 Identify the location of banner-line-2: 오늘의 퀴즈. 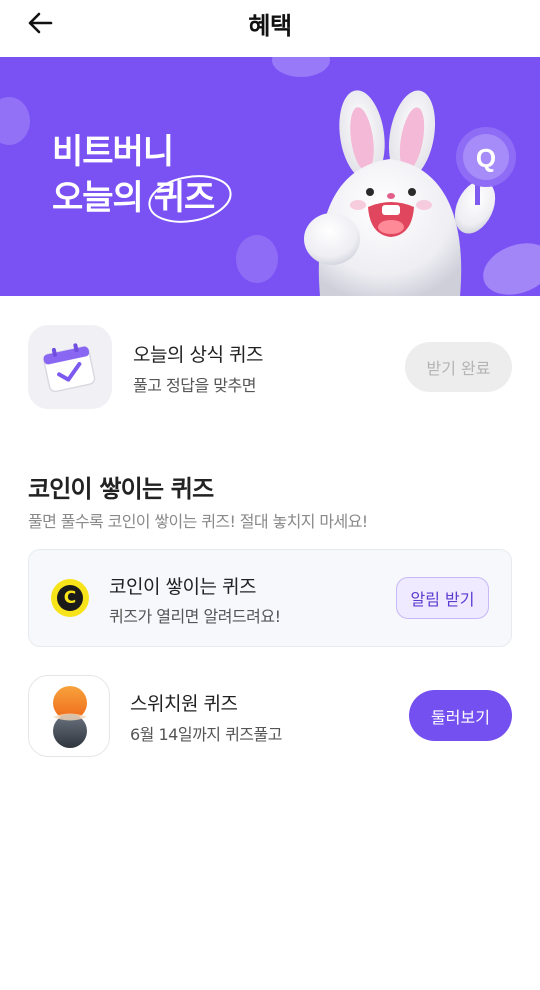
(142, 199).